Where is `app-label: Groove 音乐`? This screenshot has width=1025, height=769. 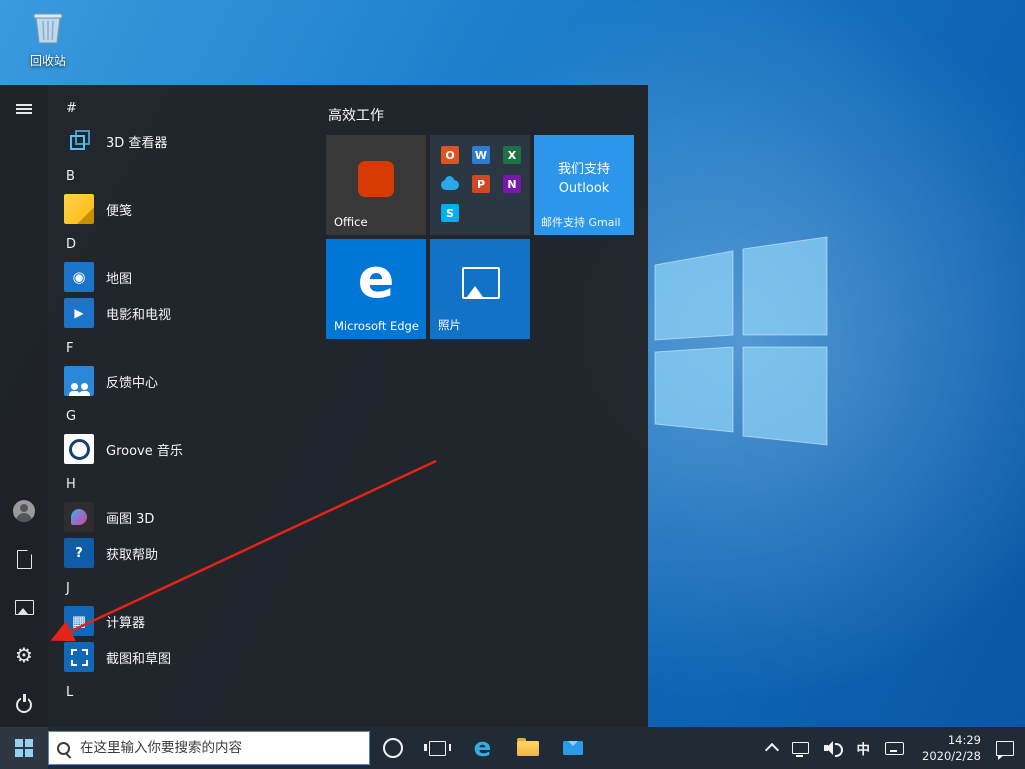
app-label: Groove 音乐 is located at coordinates (144, 451).